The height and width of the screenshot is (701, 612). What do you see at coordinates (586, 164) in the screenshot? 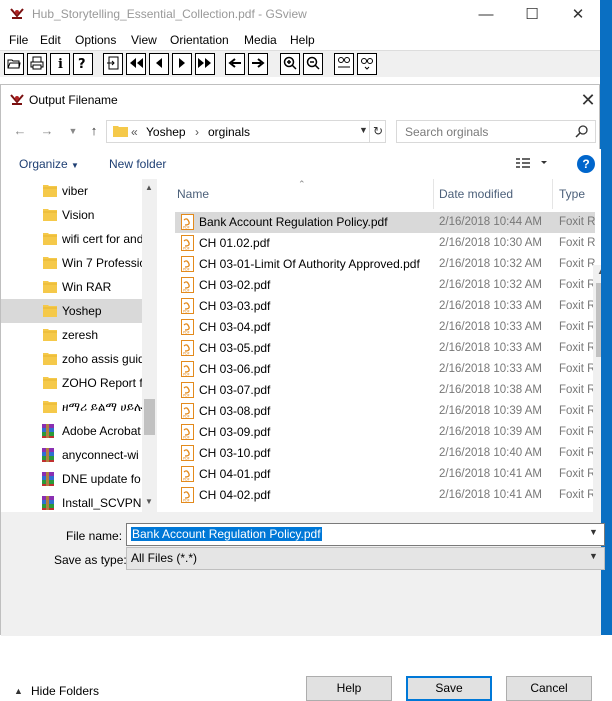
I see `dialog-help-icon: ?` at bounding box center [586, 164].